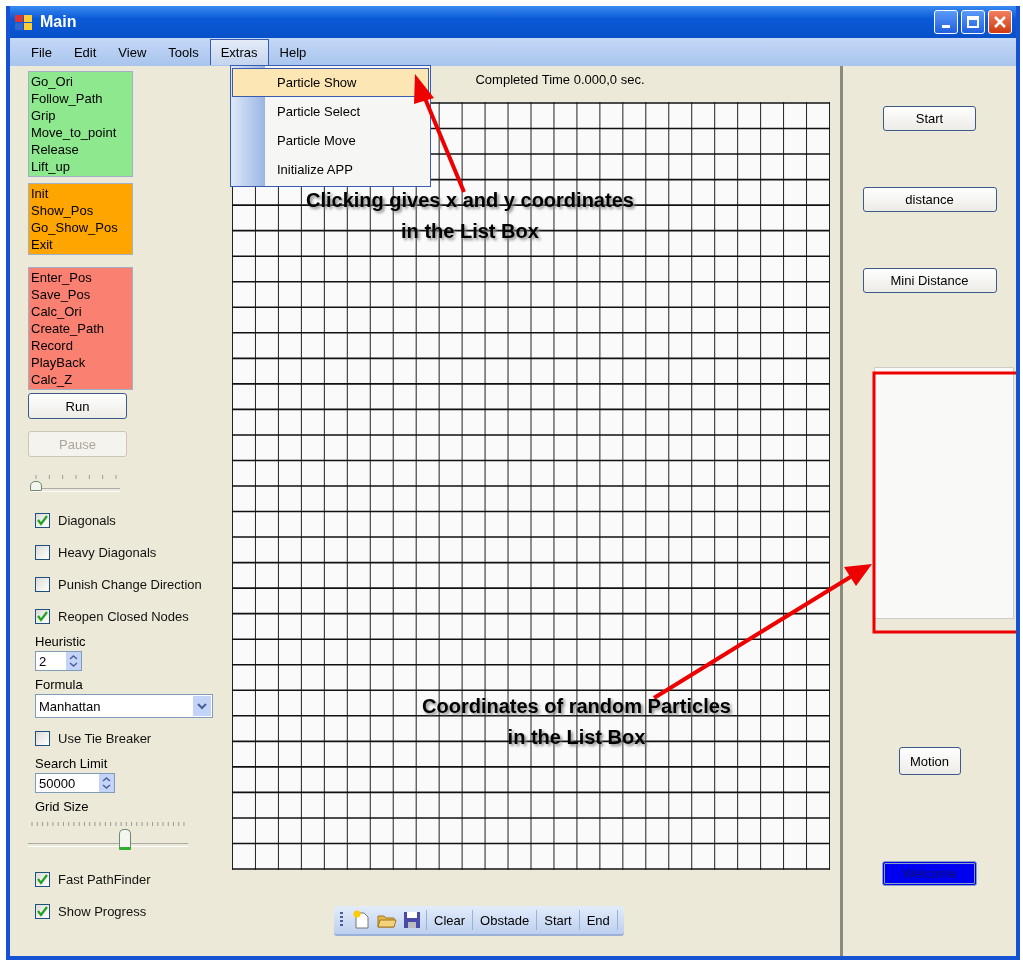 This screenshot has width=1023, height=967. I want to click on minimize-button, so click(946, 22).